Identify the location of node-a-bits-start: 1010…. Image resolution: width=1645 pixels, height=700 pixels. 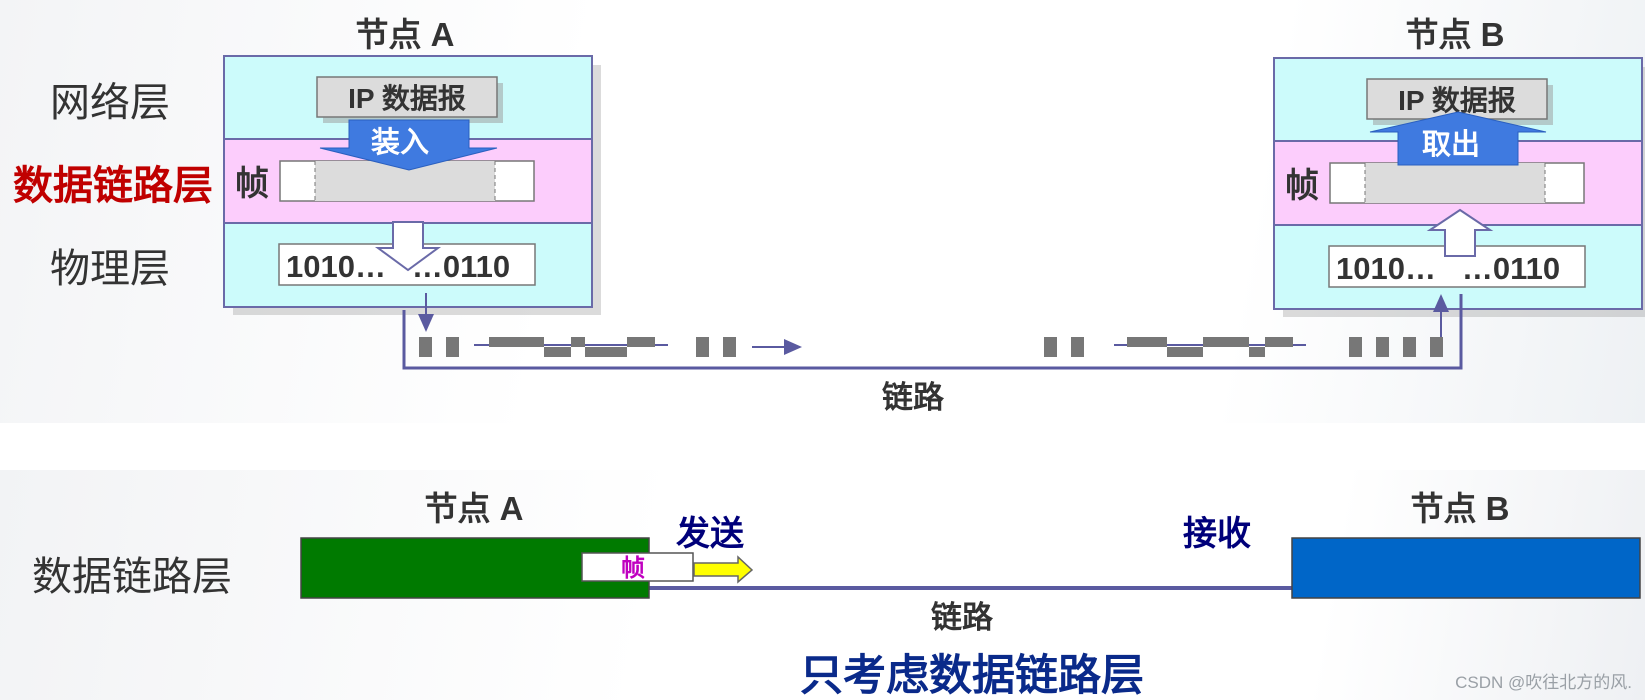
(336, 266).